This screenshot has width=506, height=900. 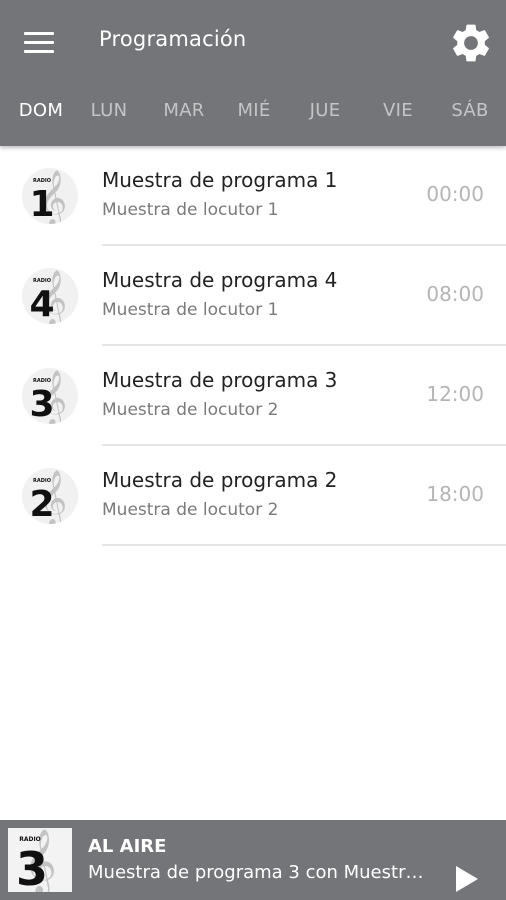 I want to click on day-tabs: DOM LUN MAR MIÉ JUE VIE SÁB, so click(x=253, y=114).